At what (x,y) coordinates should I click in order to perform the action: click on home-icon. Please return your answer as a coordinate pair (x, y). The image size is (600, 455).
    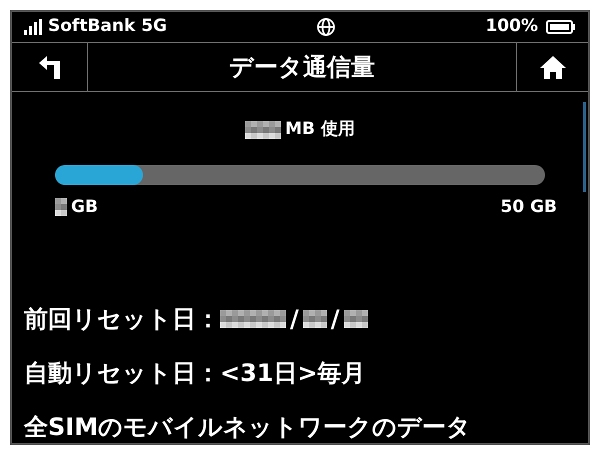
    Looking at the image, I should click on (552, 67).